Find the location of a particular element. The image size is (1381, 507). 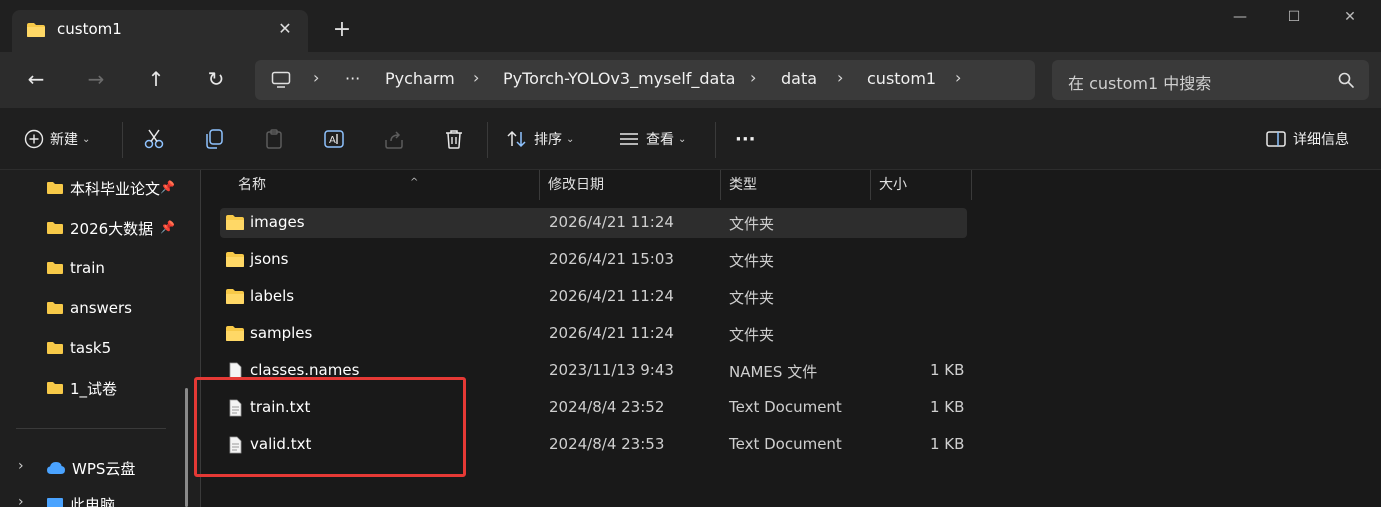

sidebar-item-wps-cloud: WPS云盘 is located at coordinates (111, 468).